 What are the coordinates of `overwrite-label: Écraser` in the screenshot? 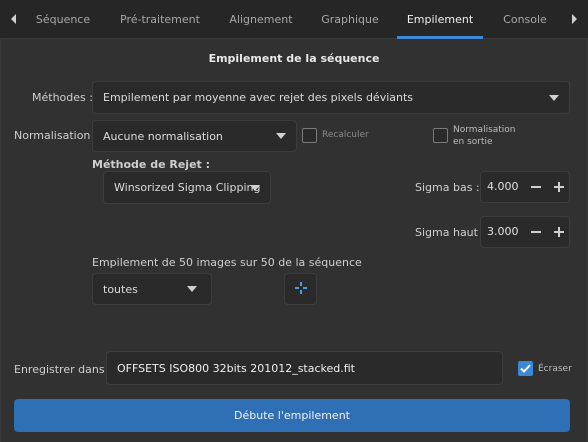 It's located at (555, 369).